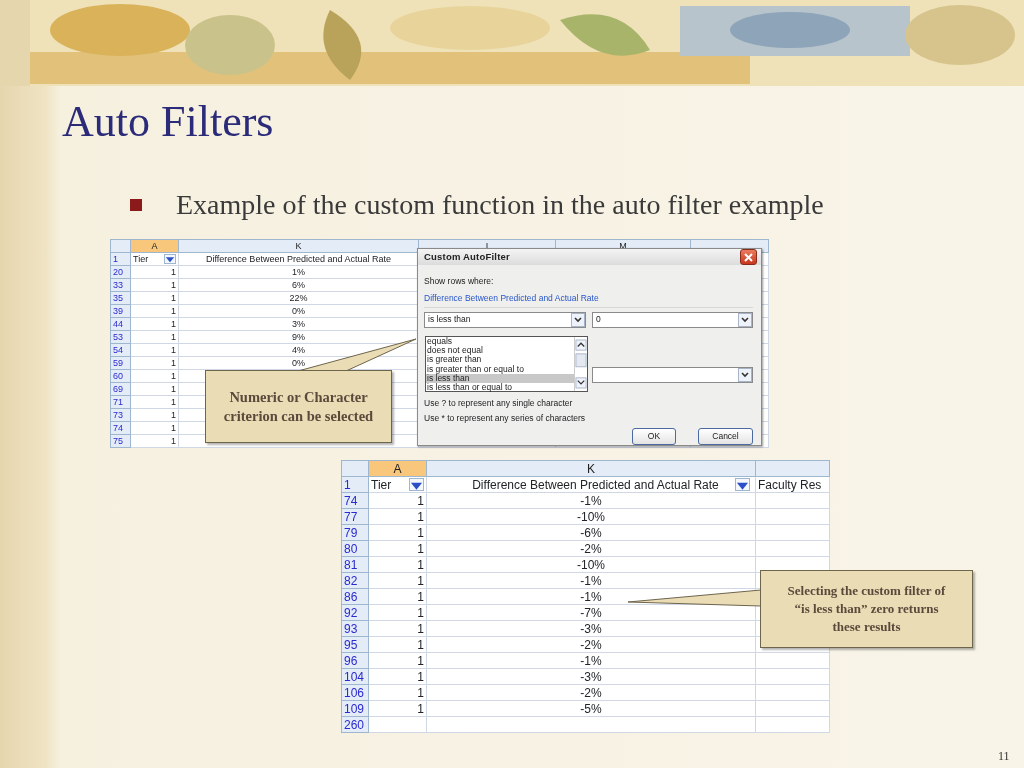 The image size is (1024, 768). Describe the element at coordinates (790, 484) in the screenshot. I see `header-cell: Faculty Res` at that location.